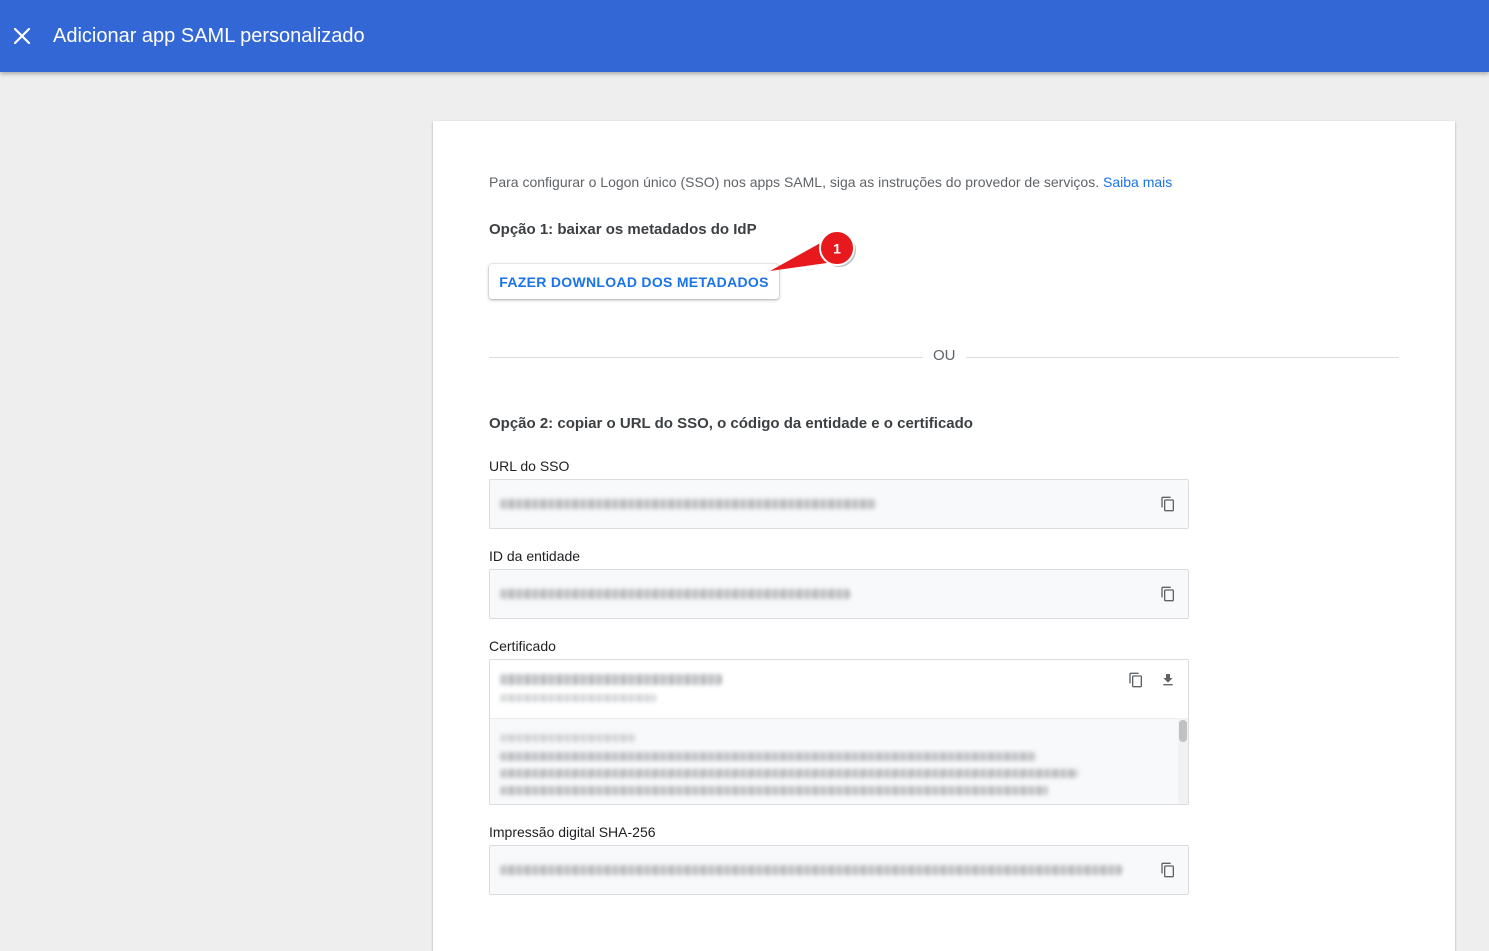 The height and width of the screenshot is (951, 1489). Describe the element at coordinates (623, 229) in the screenshot. I see `option1-title: Opção 1: baixar os metadados do IdP` at that location.